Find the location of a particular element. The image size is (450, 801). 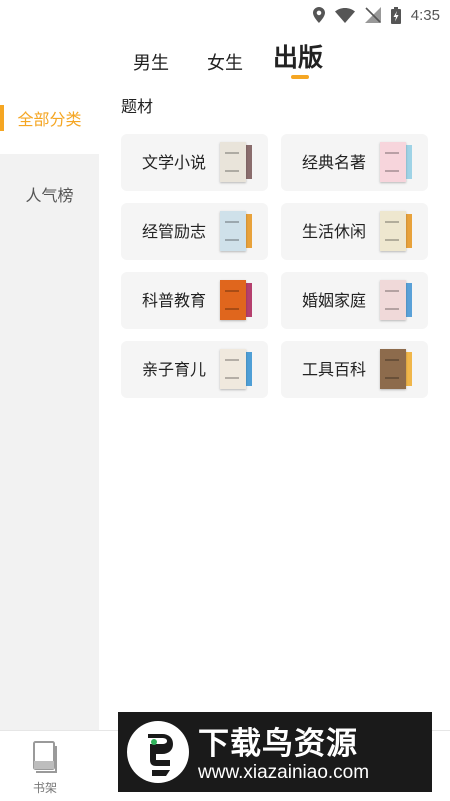

watermark-title: 下载鸟资源 is located at coordinates (278, 744).